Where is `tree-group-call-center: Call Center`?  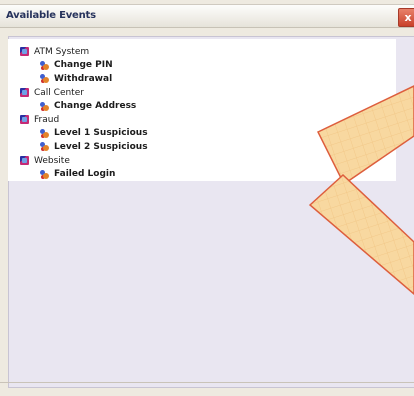
tree-group-call-center: Call Center is located at coordinates (202, 93).